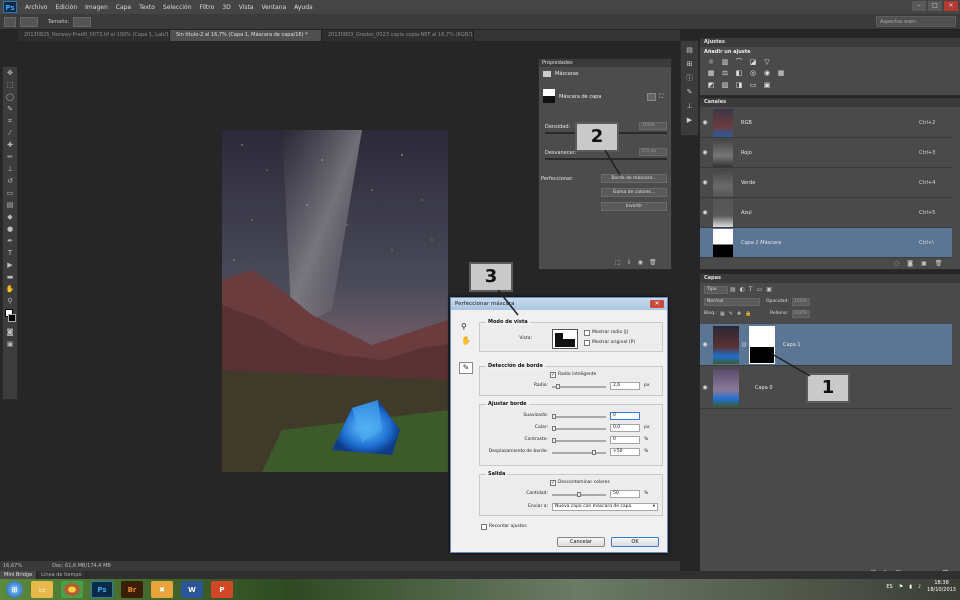  I want to click on delete-channel-icon: 🗑, so click(939, 263).